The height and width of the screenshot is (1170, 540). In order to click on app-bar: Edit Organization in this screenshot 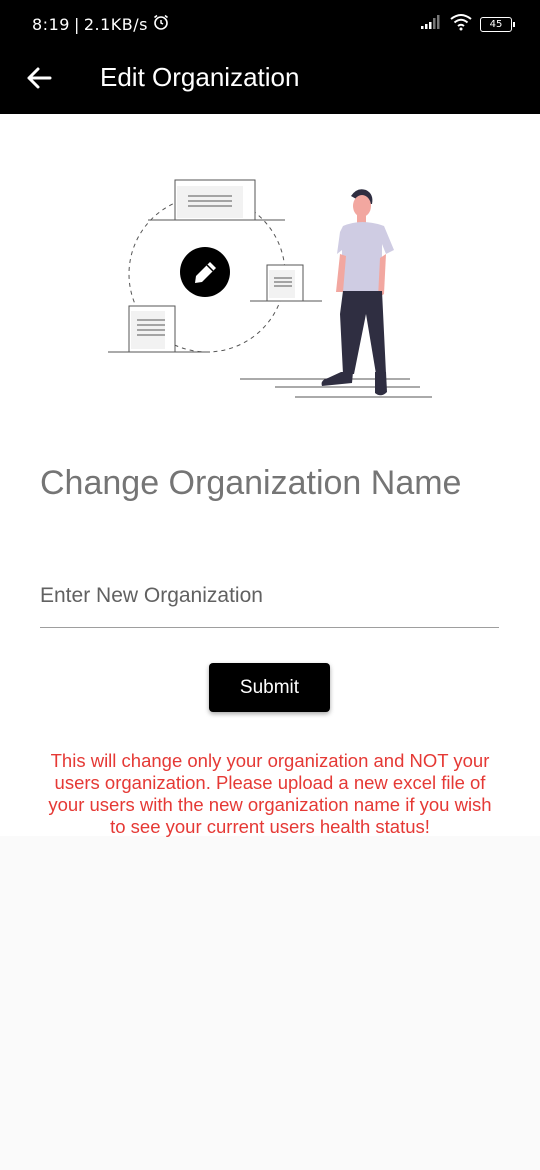, I will do `click(270, 81)`.